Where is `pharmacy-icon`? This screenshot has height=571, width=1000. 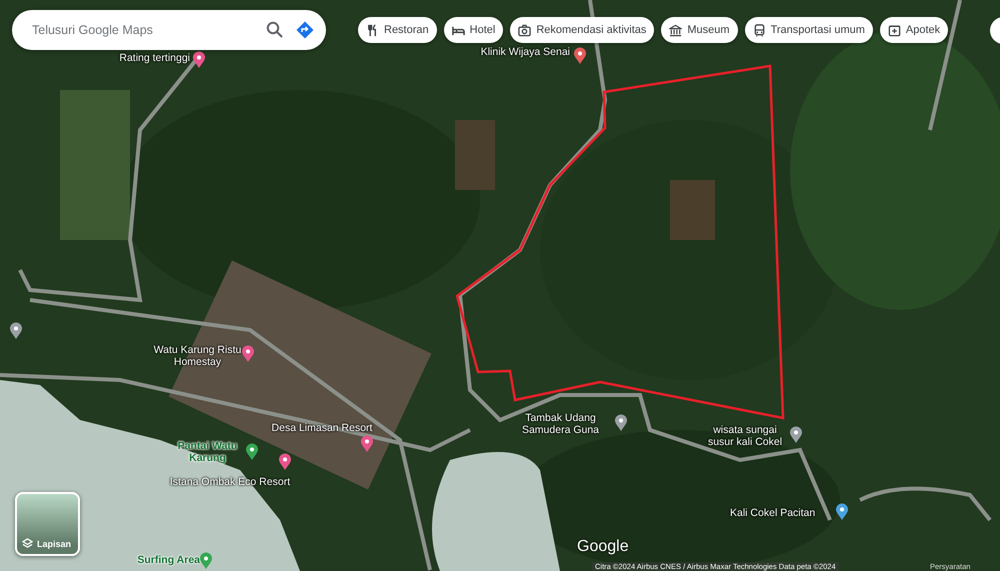 pharmacy-icon is located at coordinates (894, 30).